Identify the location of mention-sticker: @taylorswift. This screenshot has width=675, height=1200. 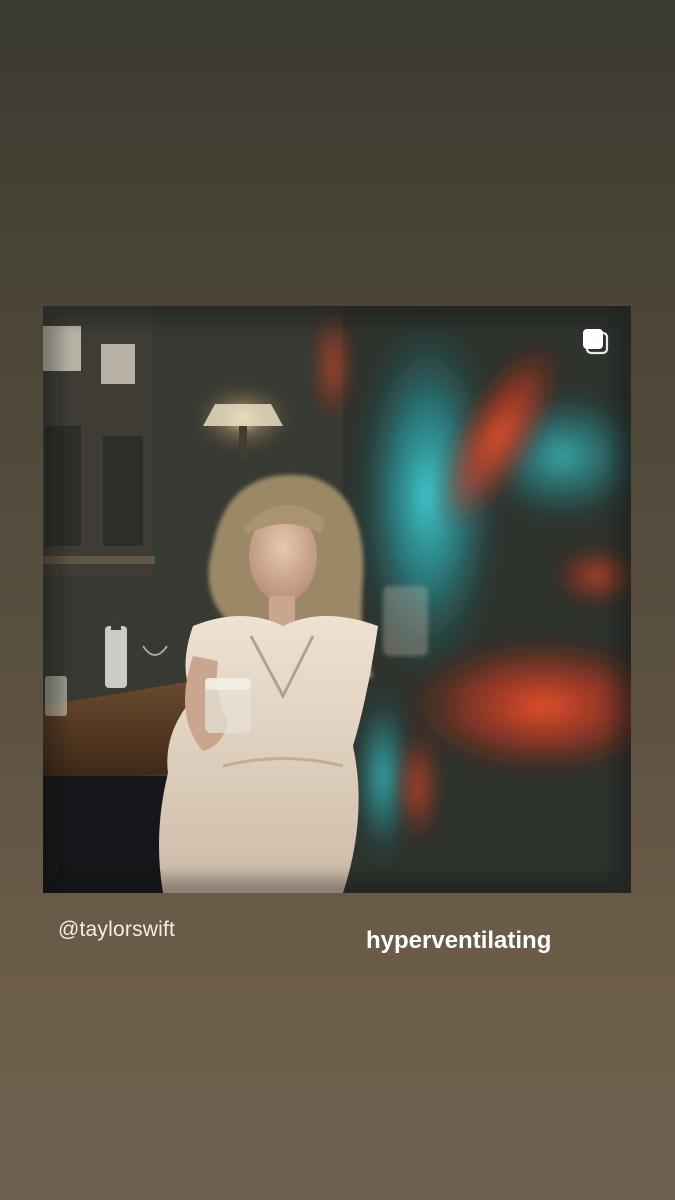
(116, 930).